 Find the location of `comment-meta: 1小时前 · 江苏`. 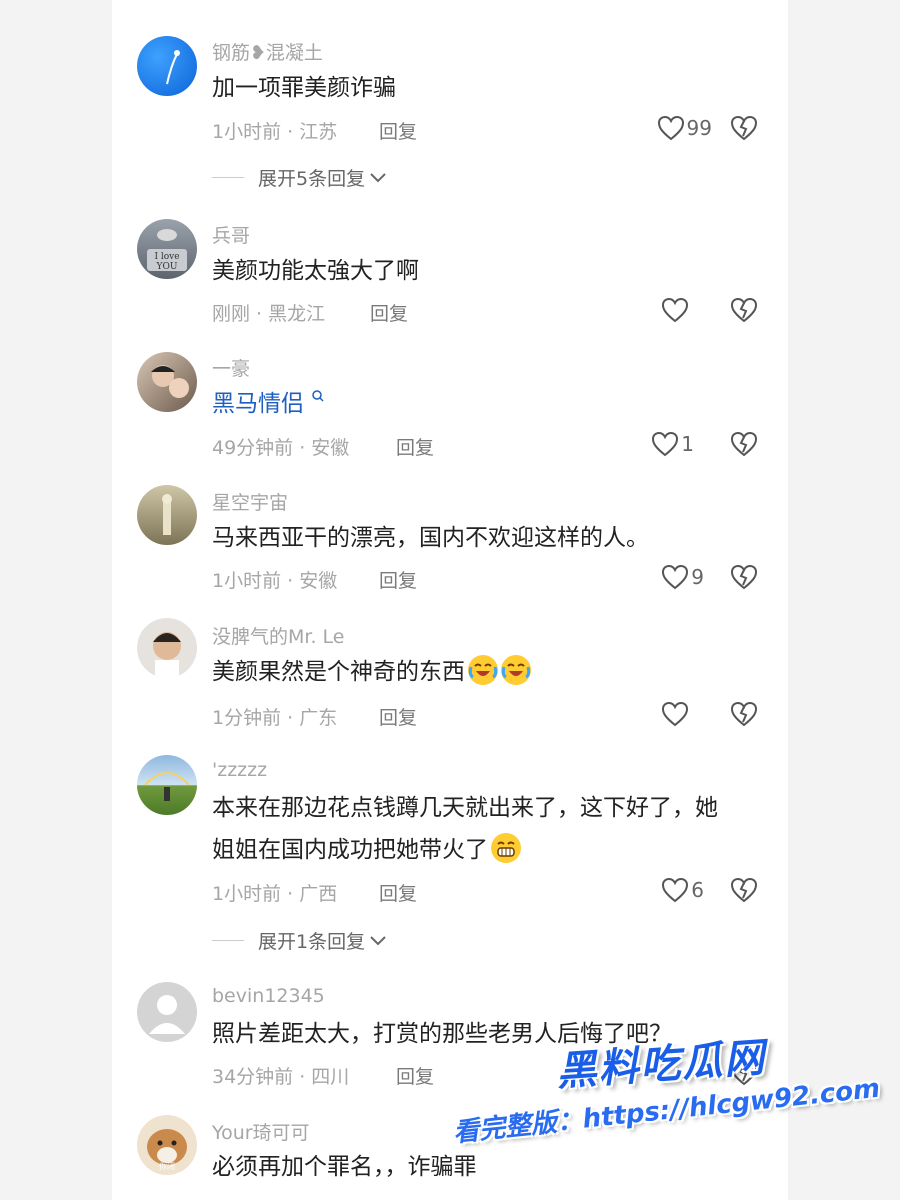

comment-meta: 1小时前 · 江苏 is located at coordinates (275, 132).